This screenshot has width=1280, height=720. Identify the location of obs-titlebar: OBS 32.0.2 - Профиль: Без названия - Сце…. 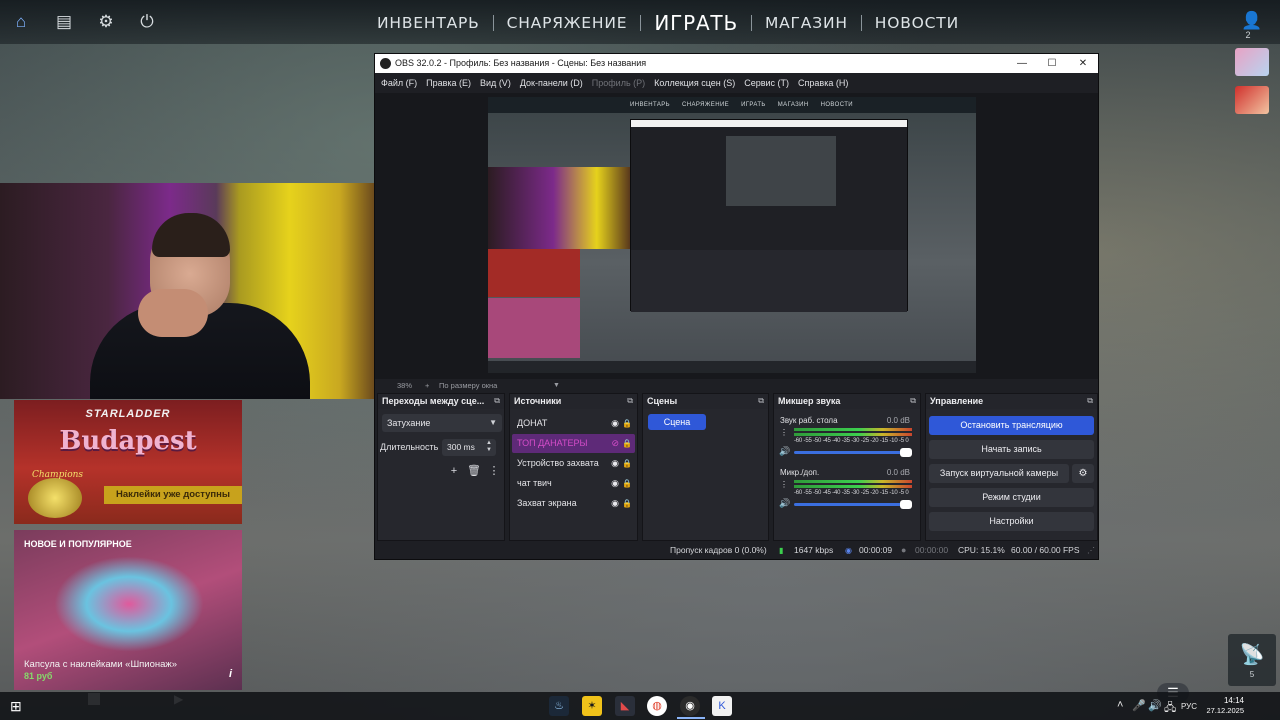
(736, 63).